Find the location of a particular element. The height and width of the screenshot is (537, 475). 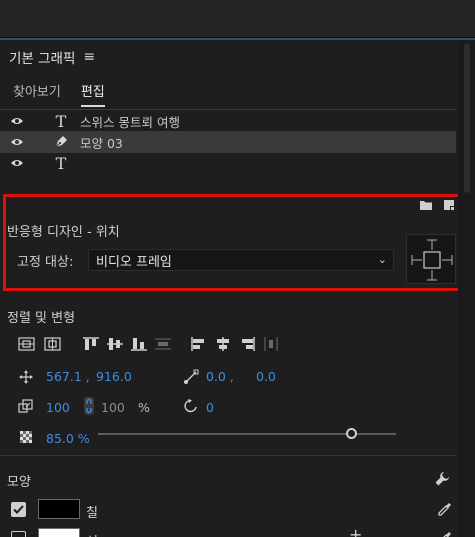

new-layer-icon is located at coordinates (449, 205).